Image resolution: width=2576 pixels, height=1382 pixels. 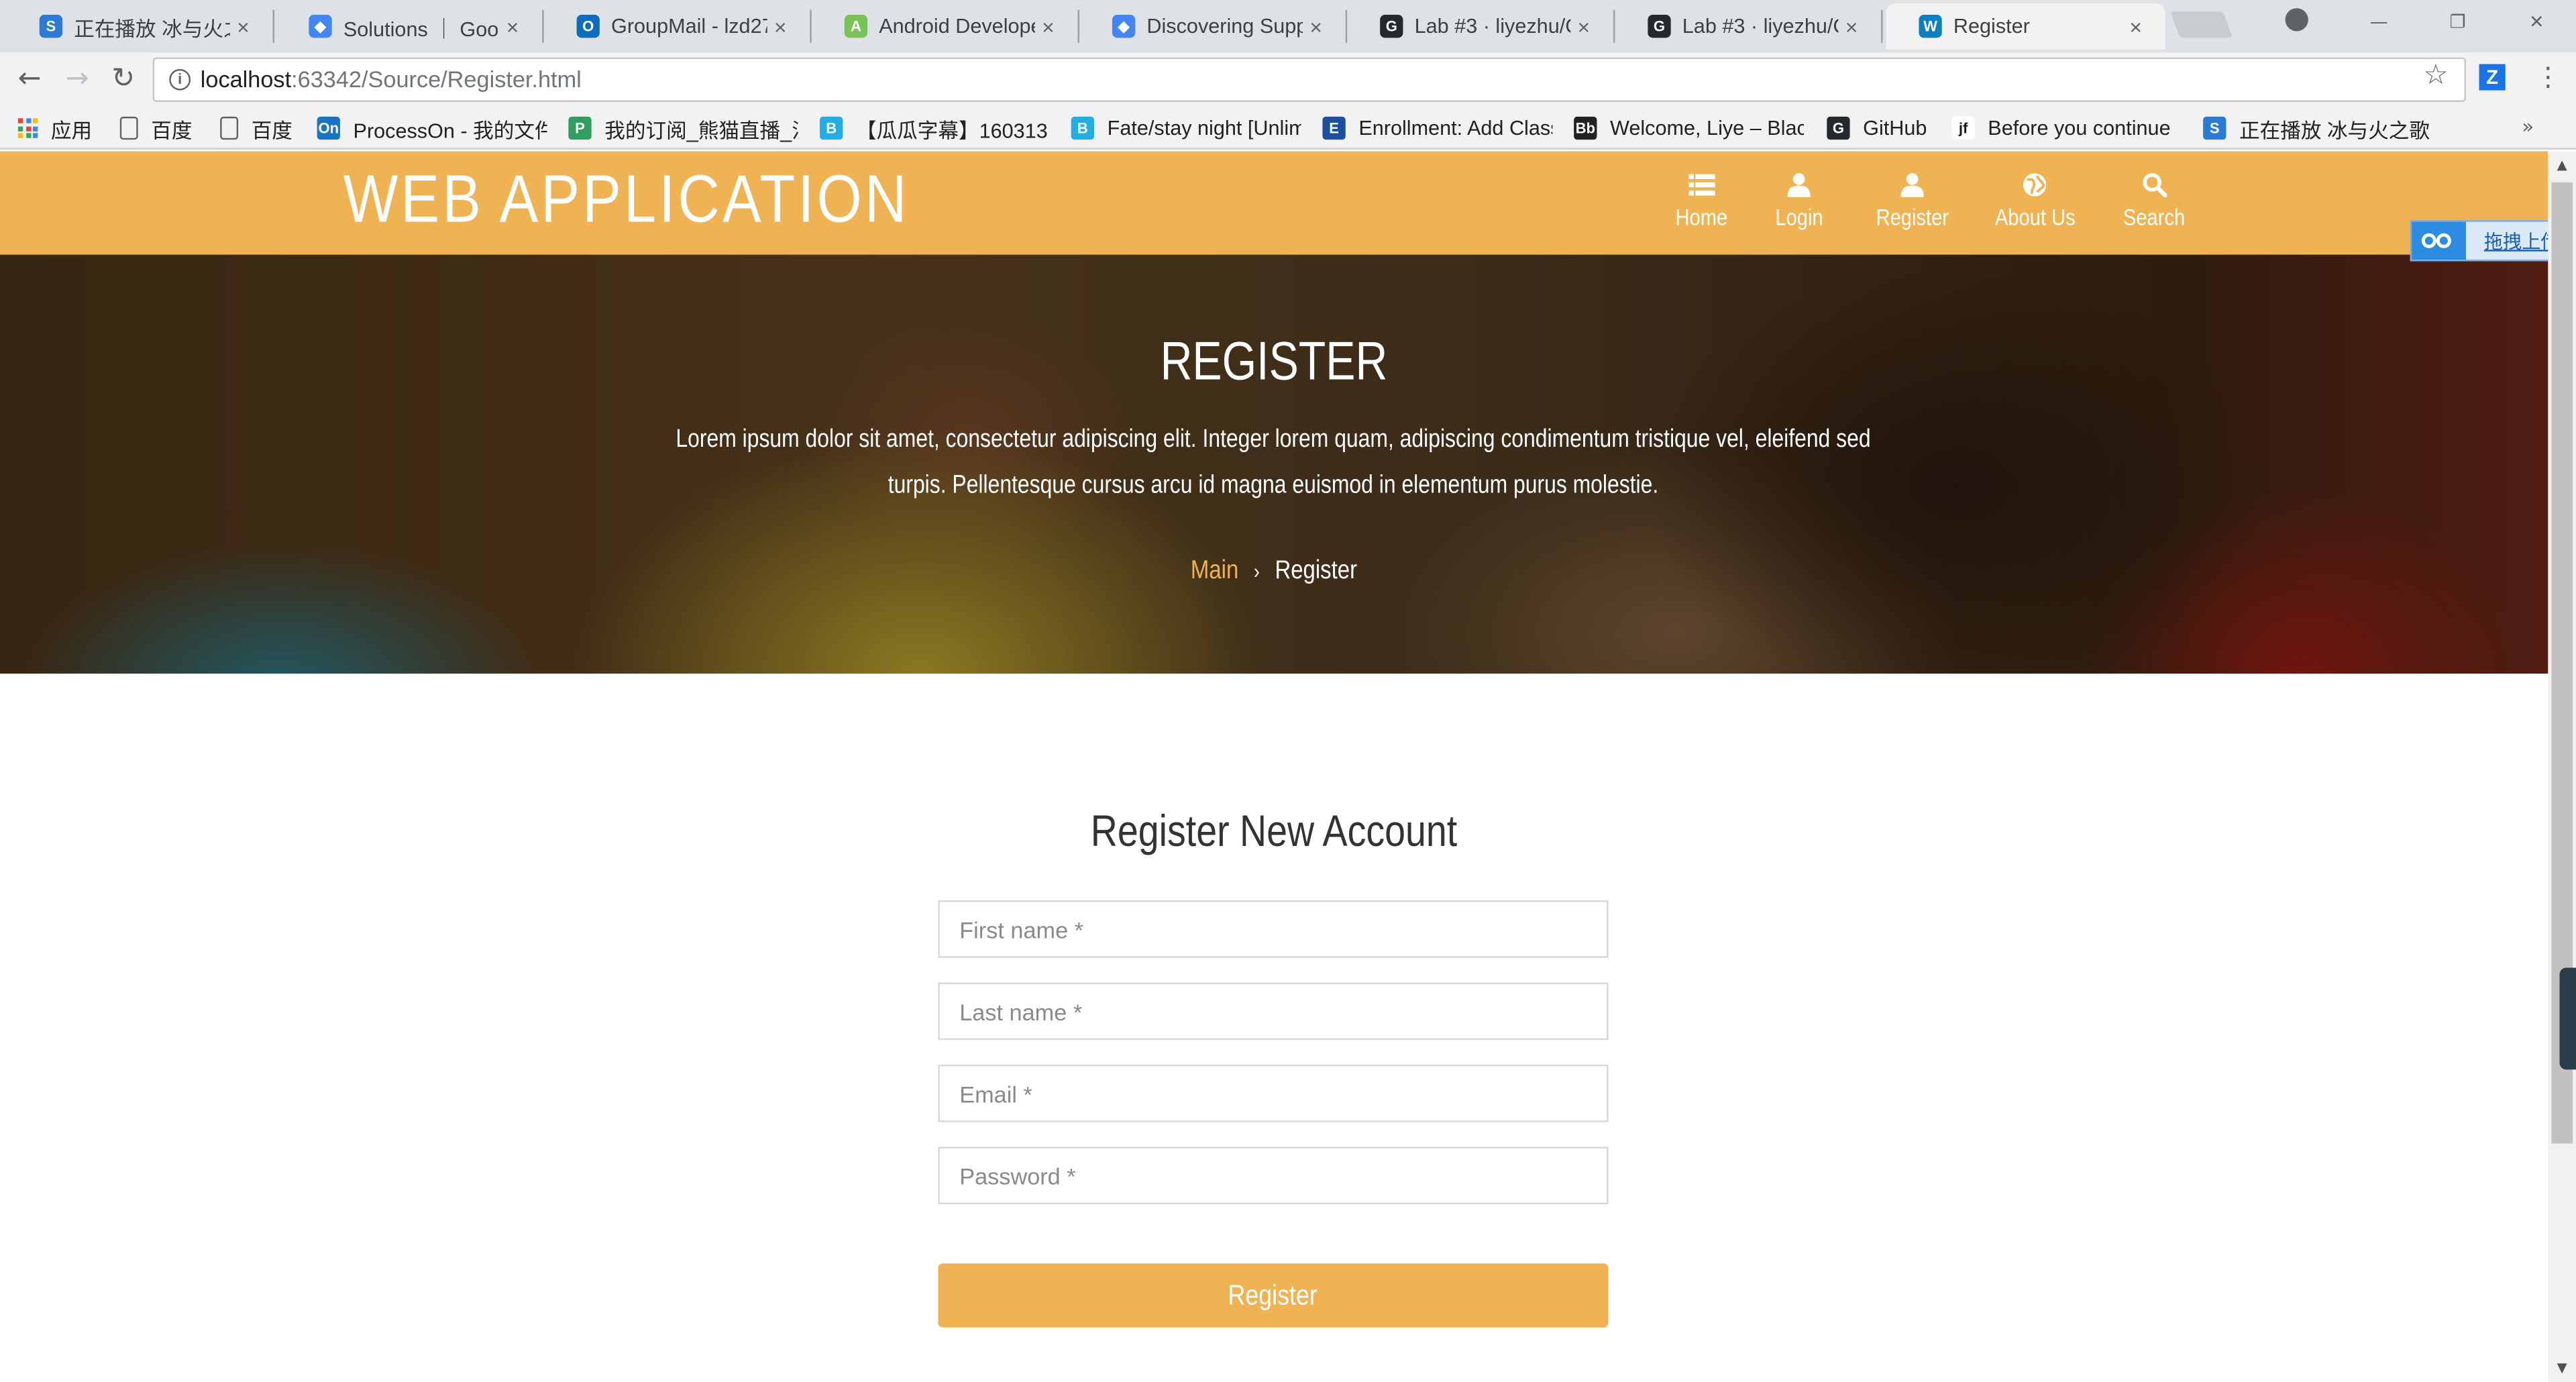 What do you see at coordinates (1273, 1176) in the screenshot?
I see `password-input` at bounding box center [1273, 1176].